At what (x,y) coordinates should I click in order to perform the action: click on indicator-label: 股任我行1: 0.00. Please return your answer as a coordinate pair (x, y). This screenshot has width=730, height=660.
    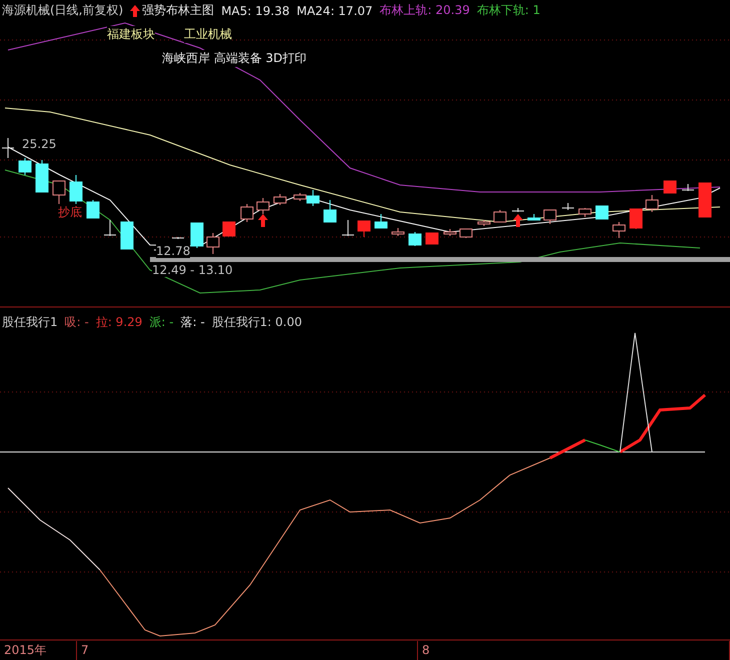
    Looking at the image, I should click on (257, 322).